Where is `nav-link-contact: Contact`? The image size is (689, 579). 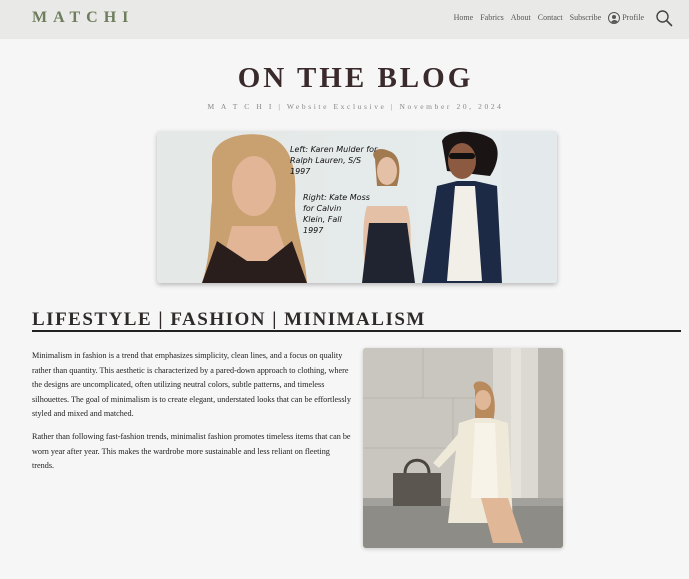 nav-link-contact: Contact is located at coordinates (550, 17).